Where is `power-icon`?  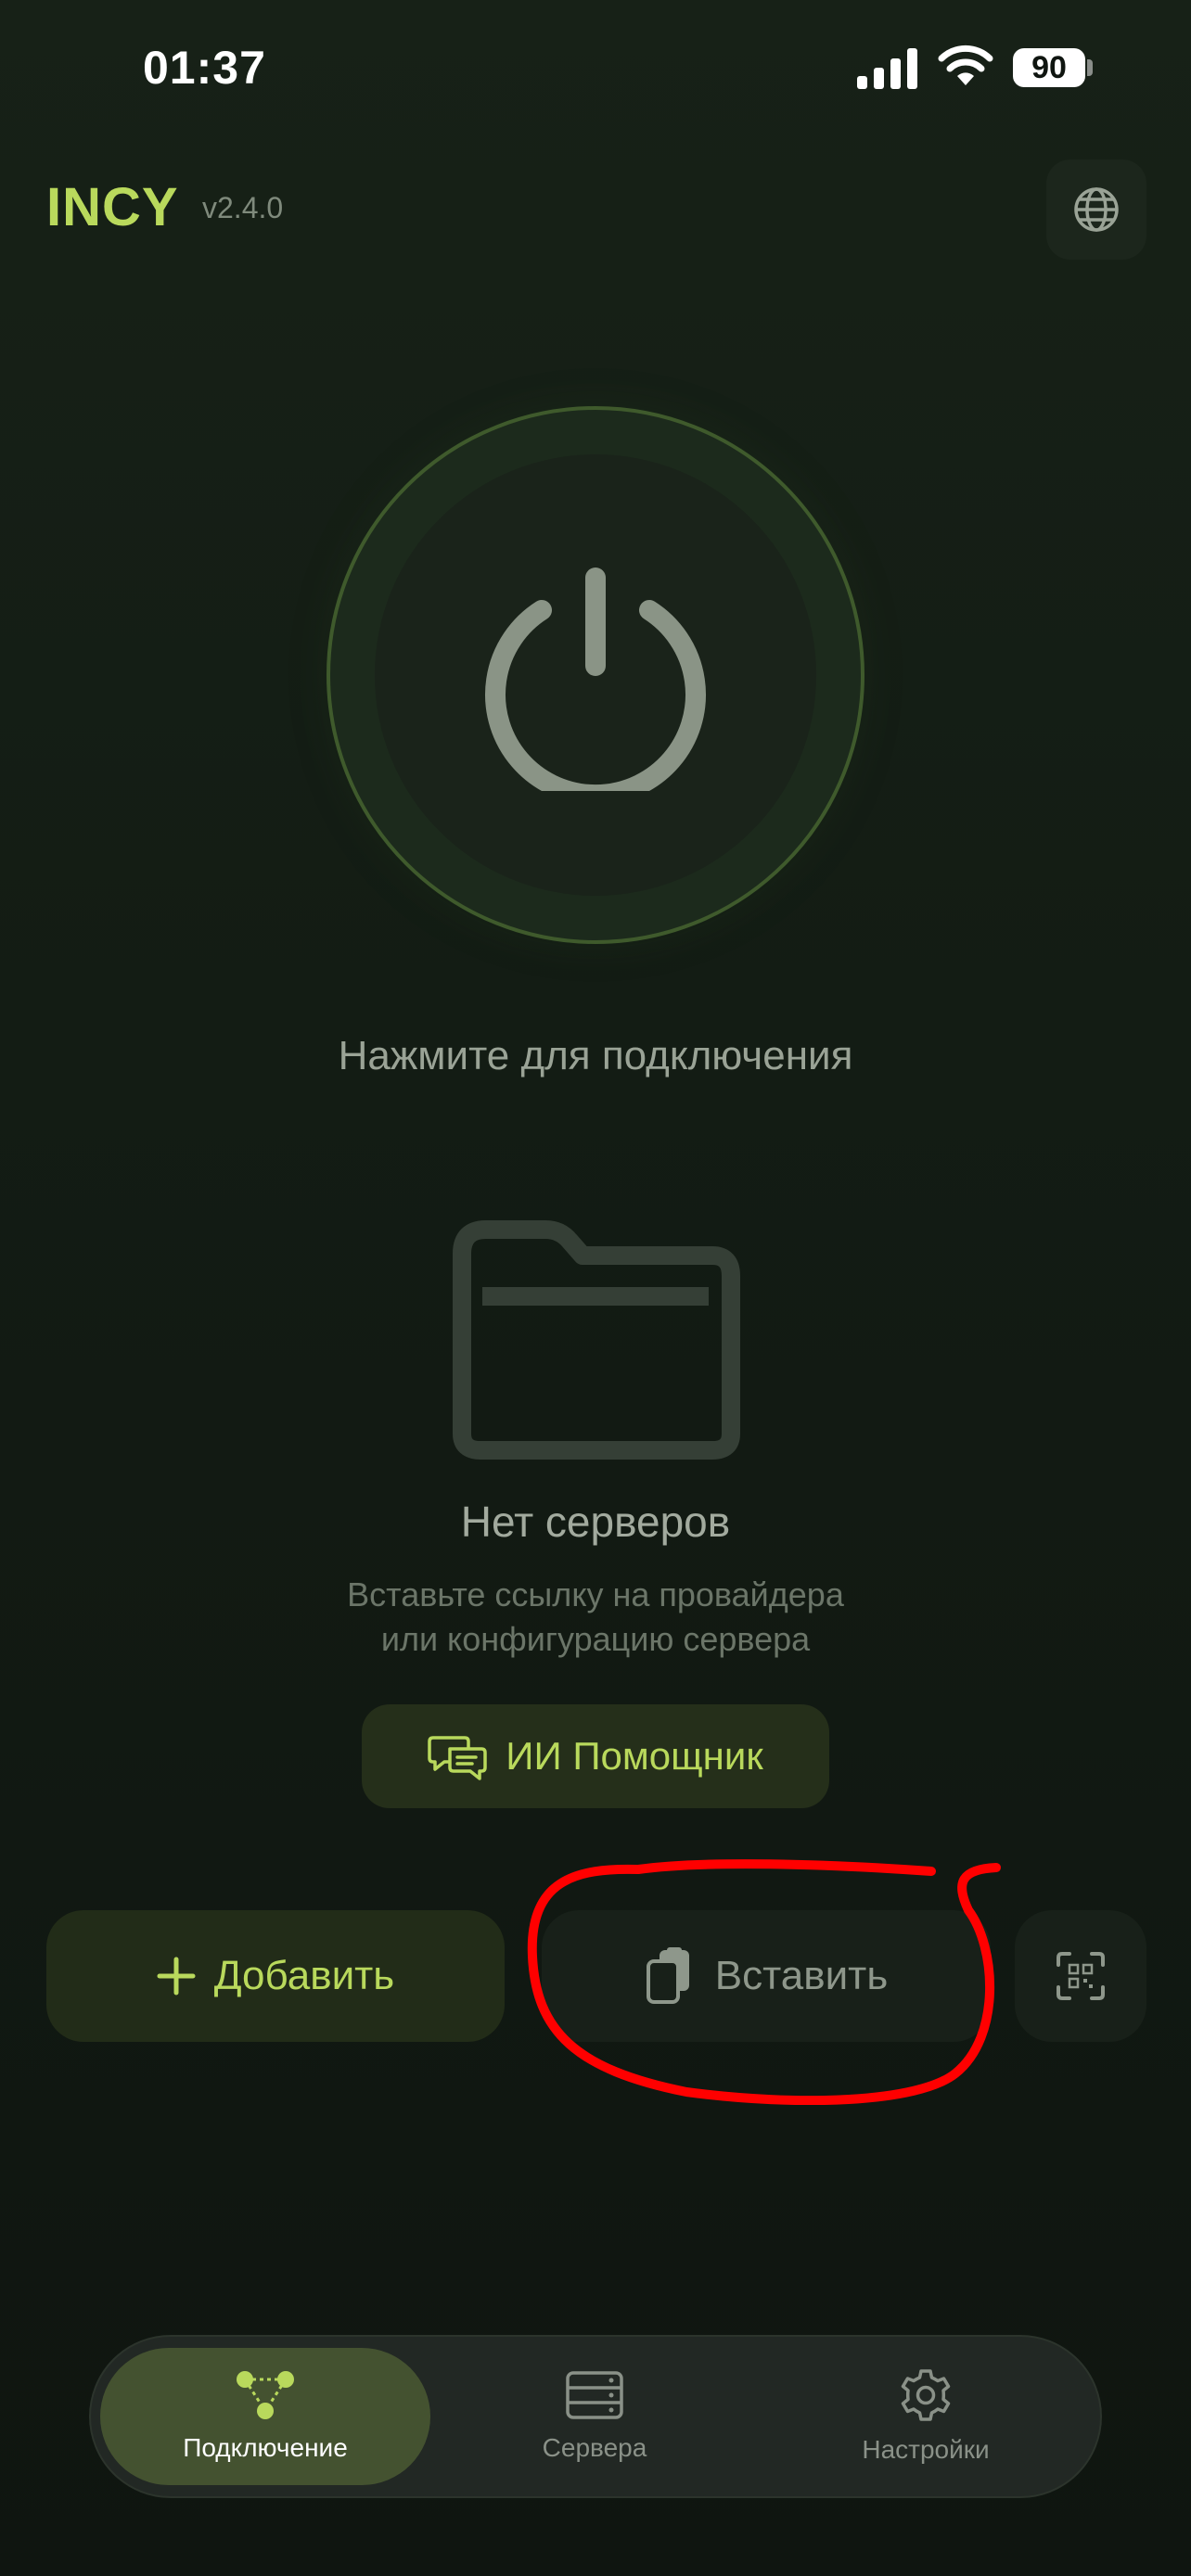 power-icon is located at coordinates (595, 679).